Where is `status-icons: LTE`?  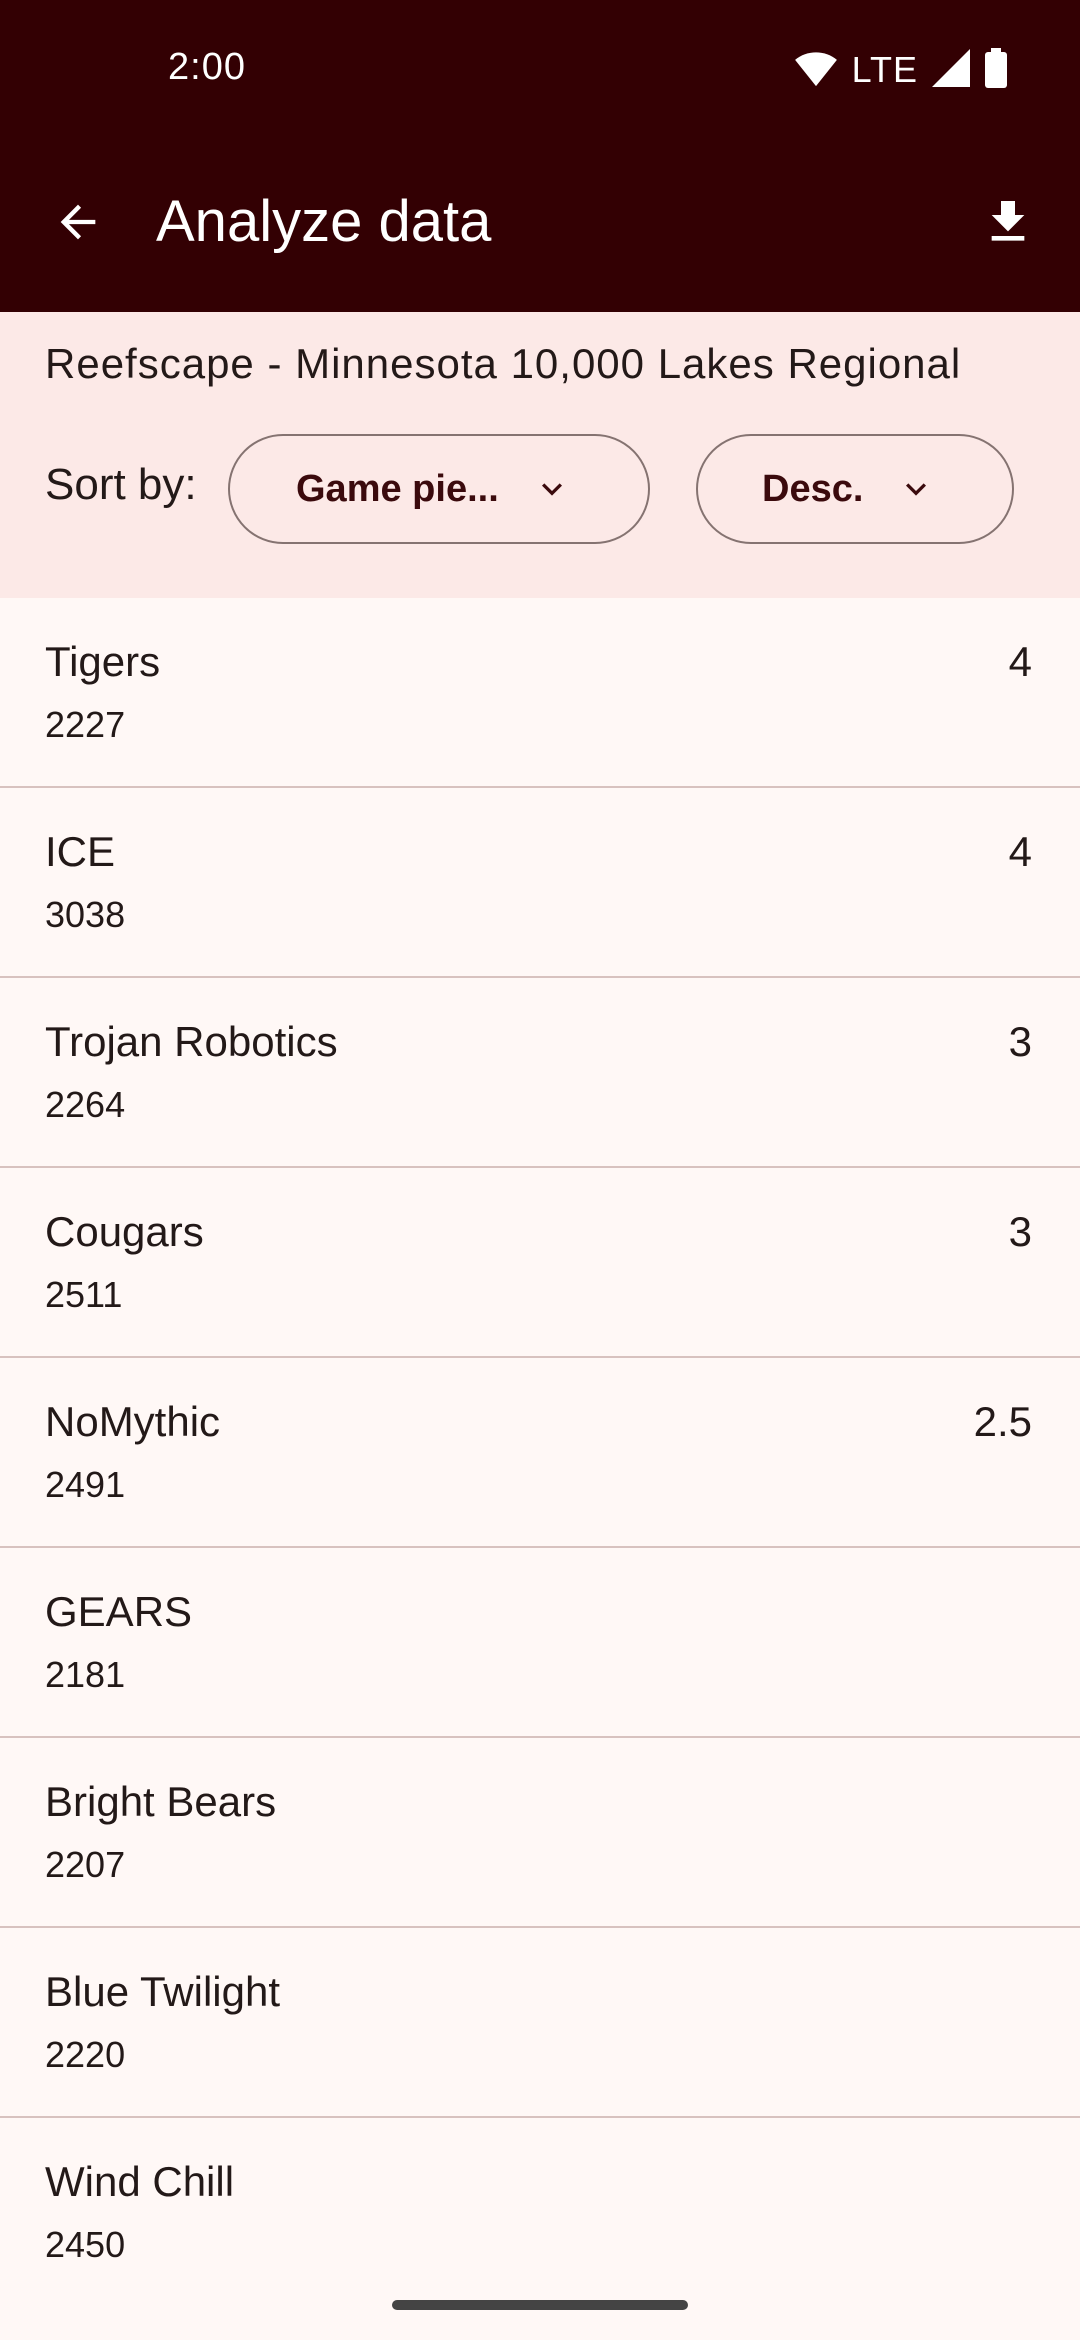 status-icons: LTE is located at coordinates (901, 70).